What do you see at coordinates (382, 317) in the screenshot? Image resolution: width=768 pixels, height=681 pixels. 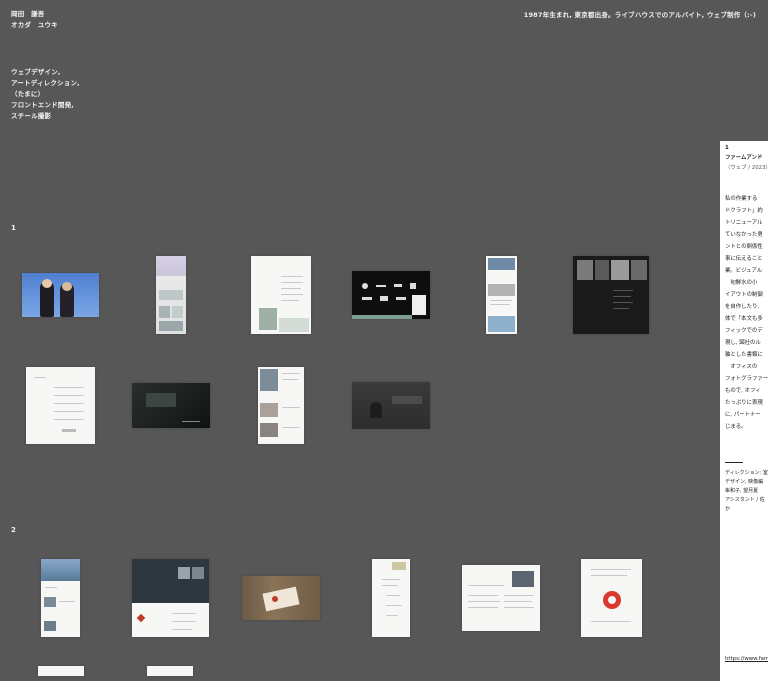 I see `footer-bar` at bounding box center [382, 317].